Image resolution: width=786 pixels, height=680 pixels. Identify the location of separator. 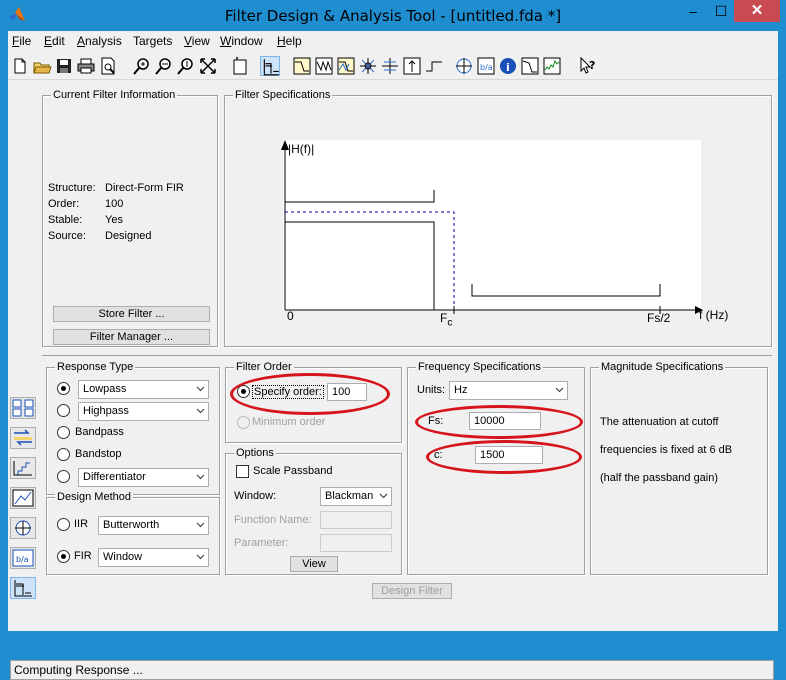
(407, 355).